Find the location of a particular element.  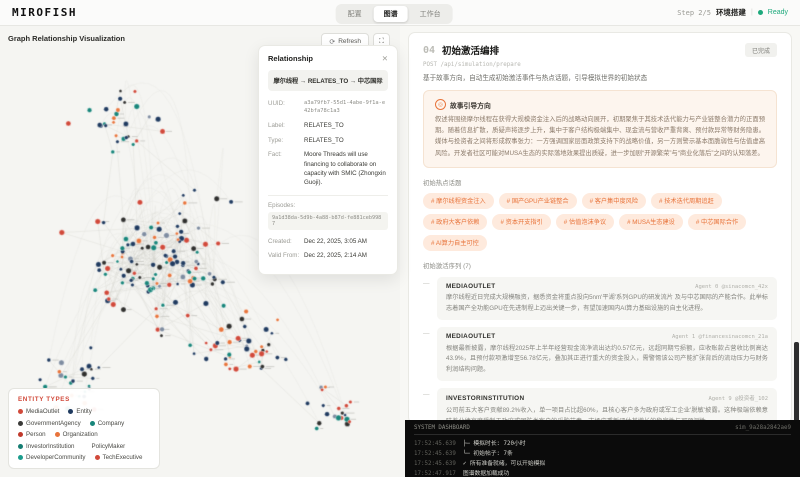

main-tabs: 配置 图谱 工作台 is located at coordinates (394, 14).